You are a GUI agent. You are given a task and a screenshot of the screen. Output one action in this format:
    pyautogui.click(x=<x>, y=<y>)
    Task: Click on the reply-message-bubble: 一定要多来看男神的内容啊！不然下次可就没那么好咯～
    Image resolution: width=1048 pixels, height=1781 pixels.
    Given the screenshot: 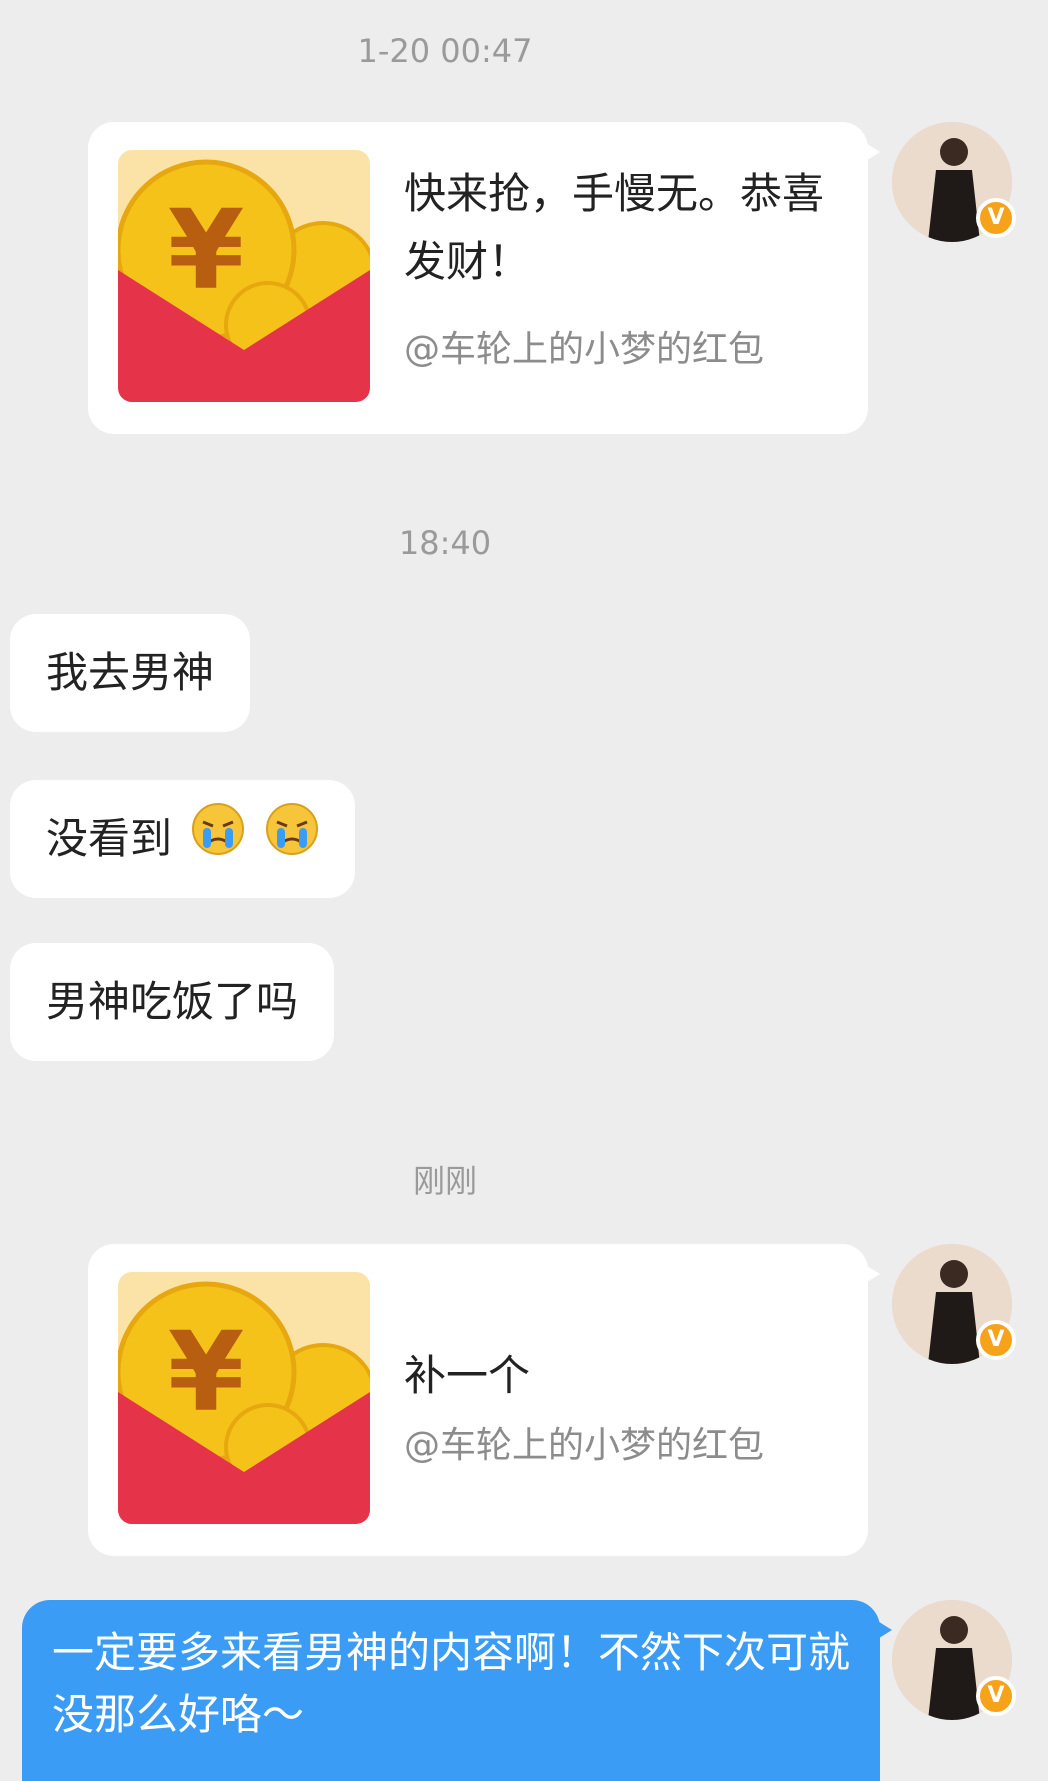 What is the action you would take?
    pyautogui.click(x=457, y=1690)
    